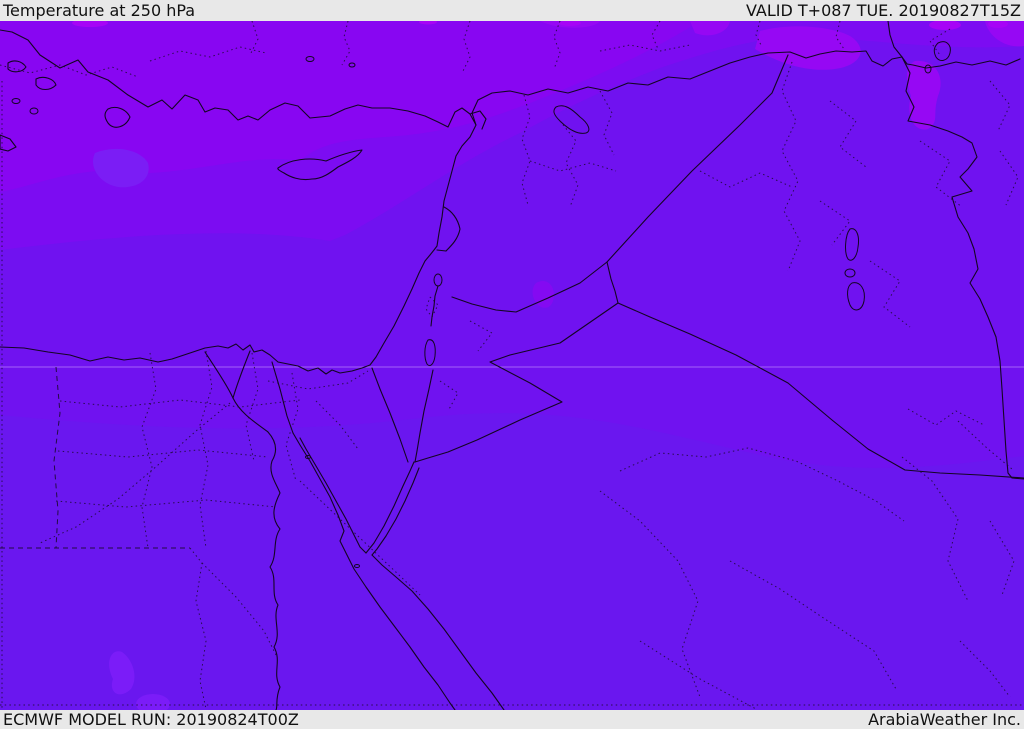 Image resolution: width=1024 pixels, height=729 pixels. I want to click on map-title: Temperature at 250 hPa, so click(99, 10).